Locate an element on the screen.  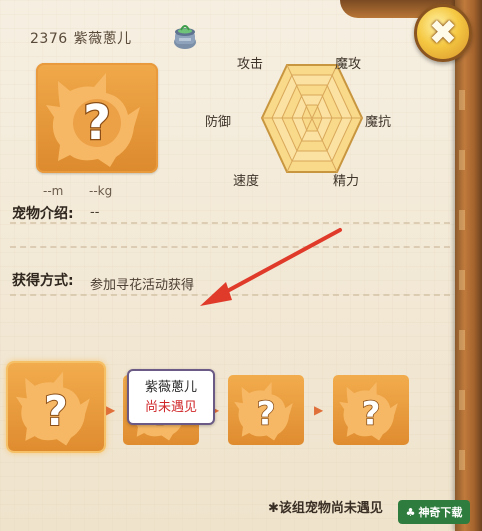
tooltip-status: 尚未遇见 is located at coordinates (170, 407).